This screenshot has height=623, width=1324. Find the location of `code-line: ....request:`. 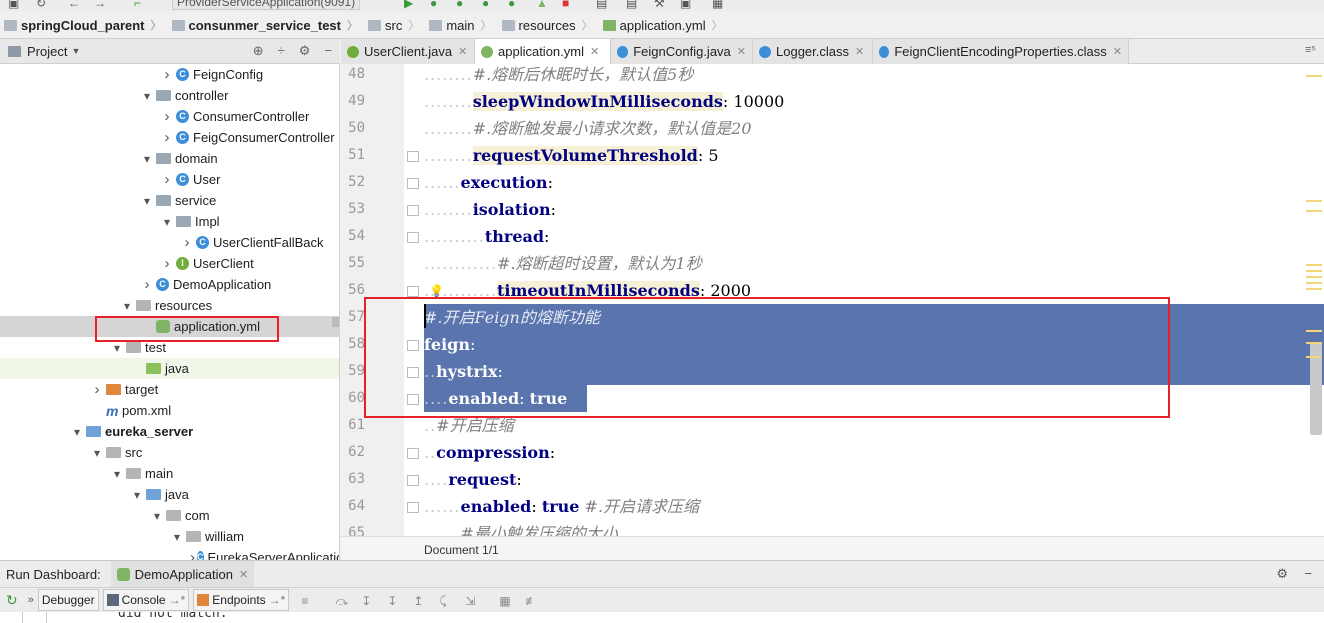

code-line: ....request: is located at coordinates (874, 479).